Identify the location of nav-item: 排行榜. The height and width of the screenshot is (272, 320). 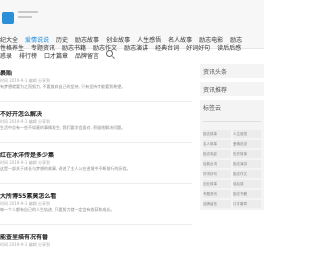
(28, 55).